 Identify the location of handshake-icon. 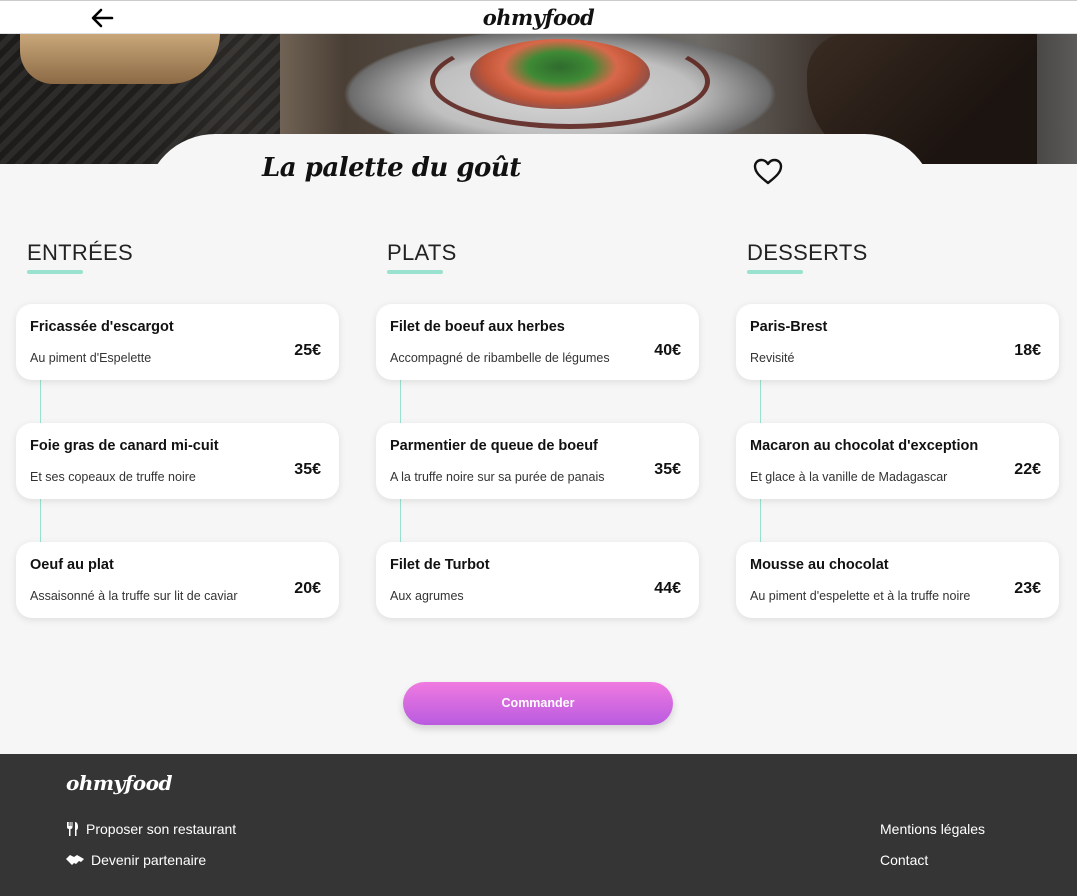
(75, 860).